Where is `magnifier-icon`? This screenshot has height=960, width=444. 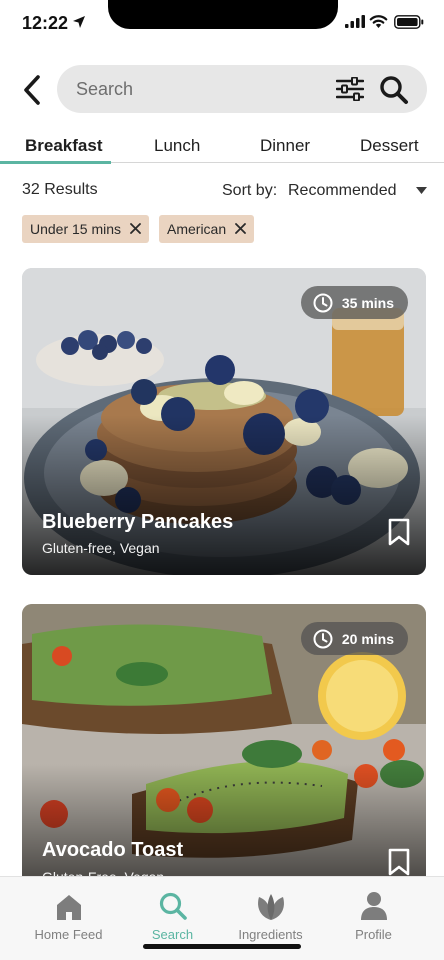
magnifier-icon is located at coordinates (394, 90).